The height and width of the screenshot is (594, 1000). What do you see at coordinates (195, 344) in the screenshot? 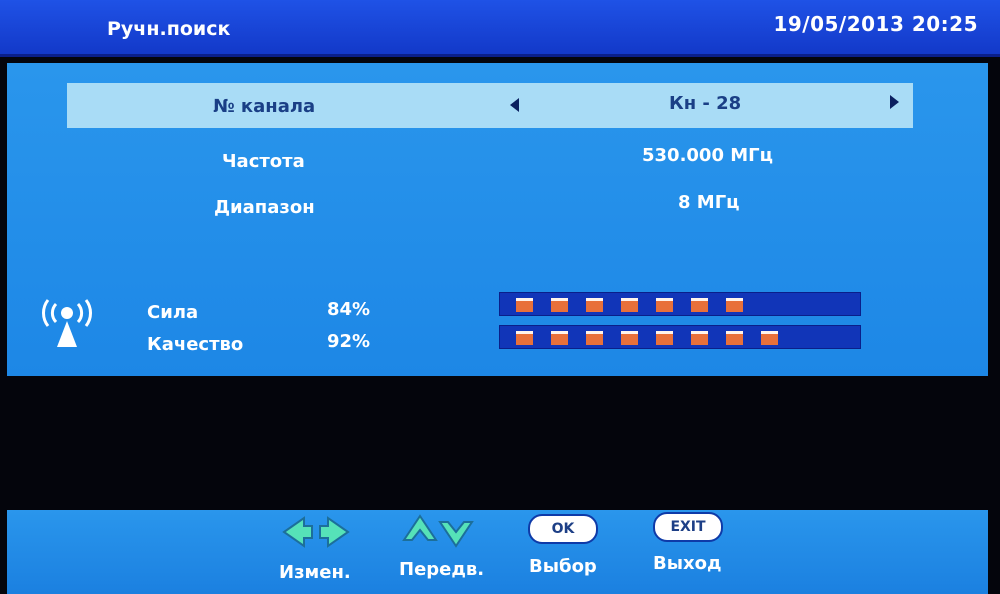
I see `quality-label: Качество` at bounding box center [195, 344].